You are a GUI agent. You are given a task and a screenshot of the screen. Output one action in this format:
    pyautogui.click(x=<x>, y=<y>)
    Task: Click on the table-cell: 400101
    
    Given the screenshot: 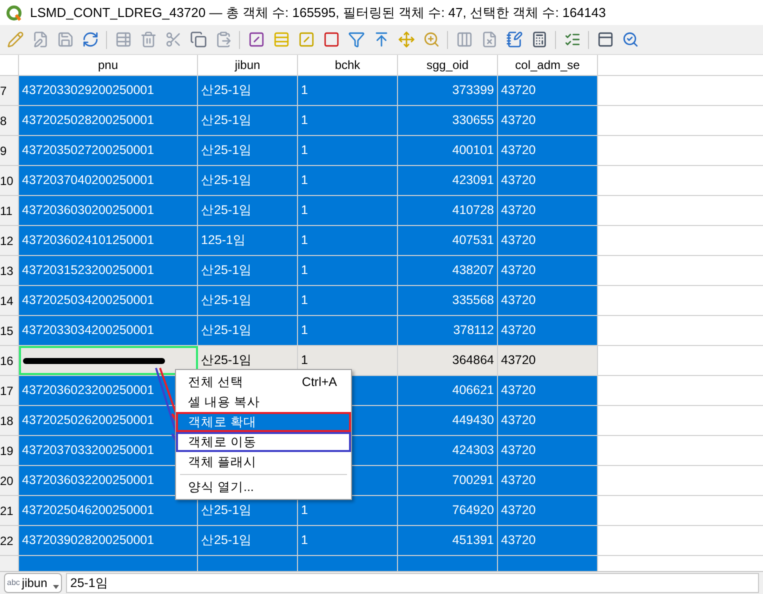 What is the action you would take?
    pyautogui.click(x=448, y=150)
    